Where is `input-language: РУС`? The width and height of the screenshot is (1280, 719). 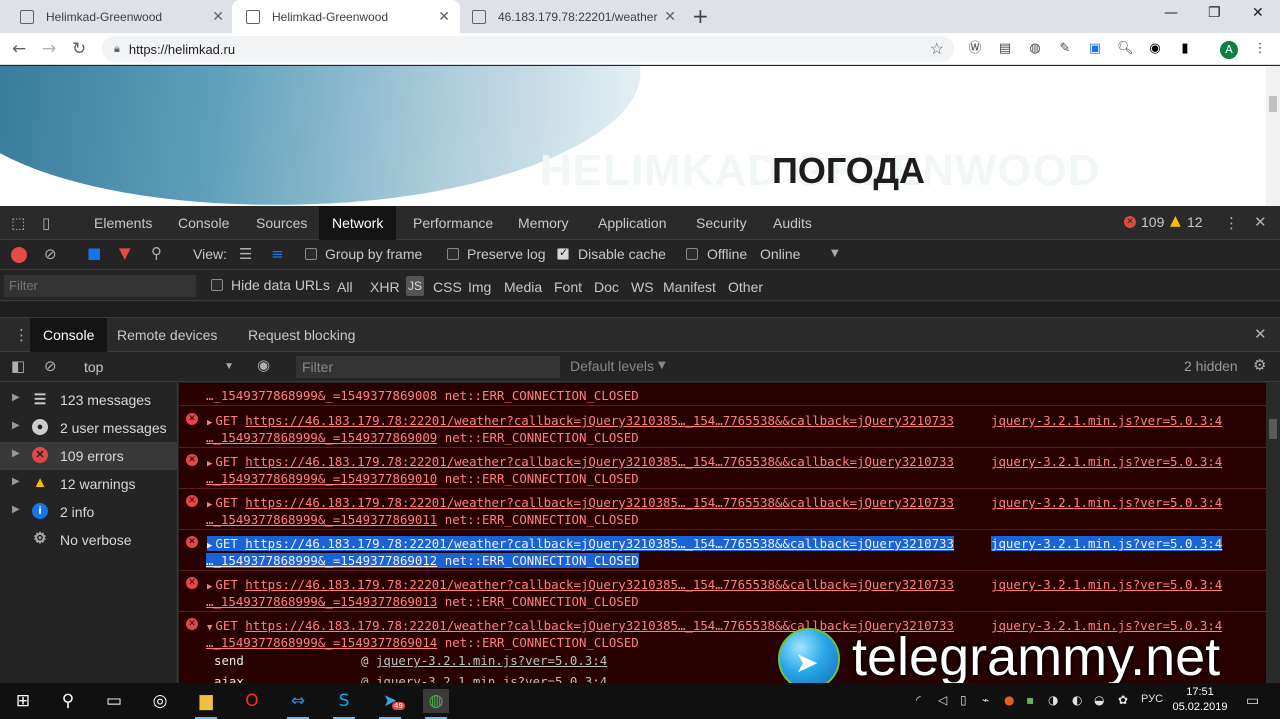 input-language: РУС is located at coordinates (1152, 699).